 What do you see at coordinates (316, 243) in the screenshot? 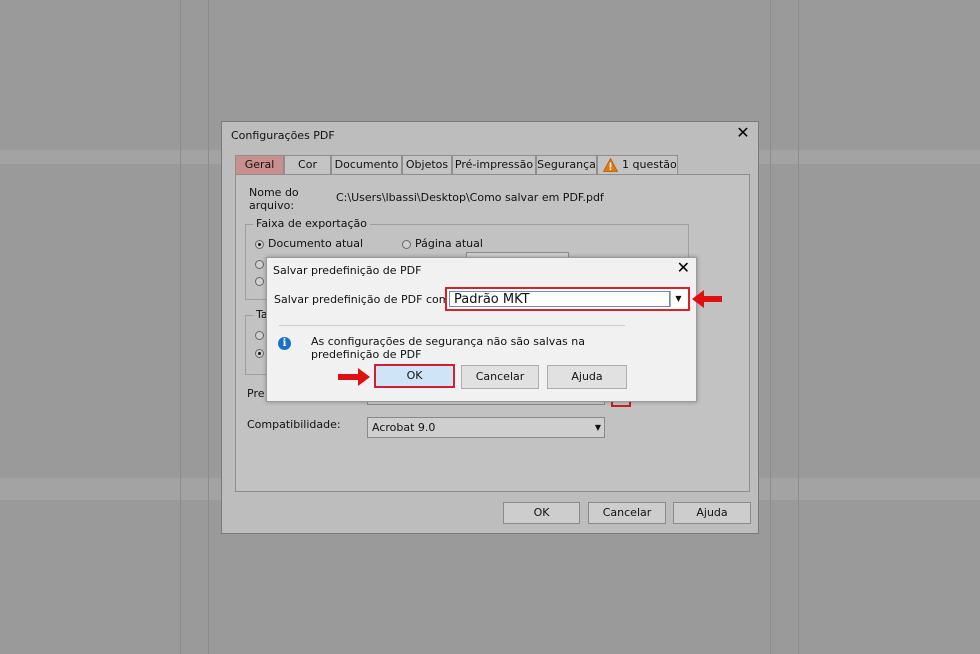
I see `current-document-label: Documento atual` at bounding box center [316, 243].